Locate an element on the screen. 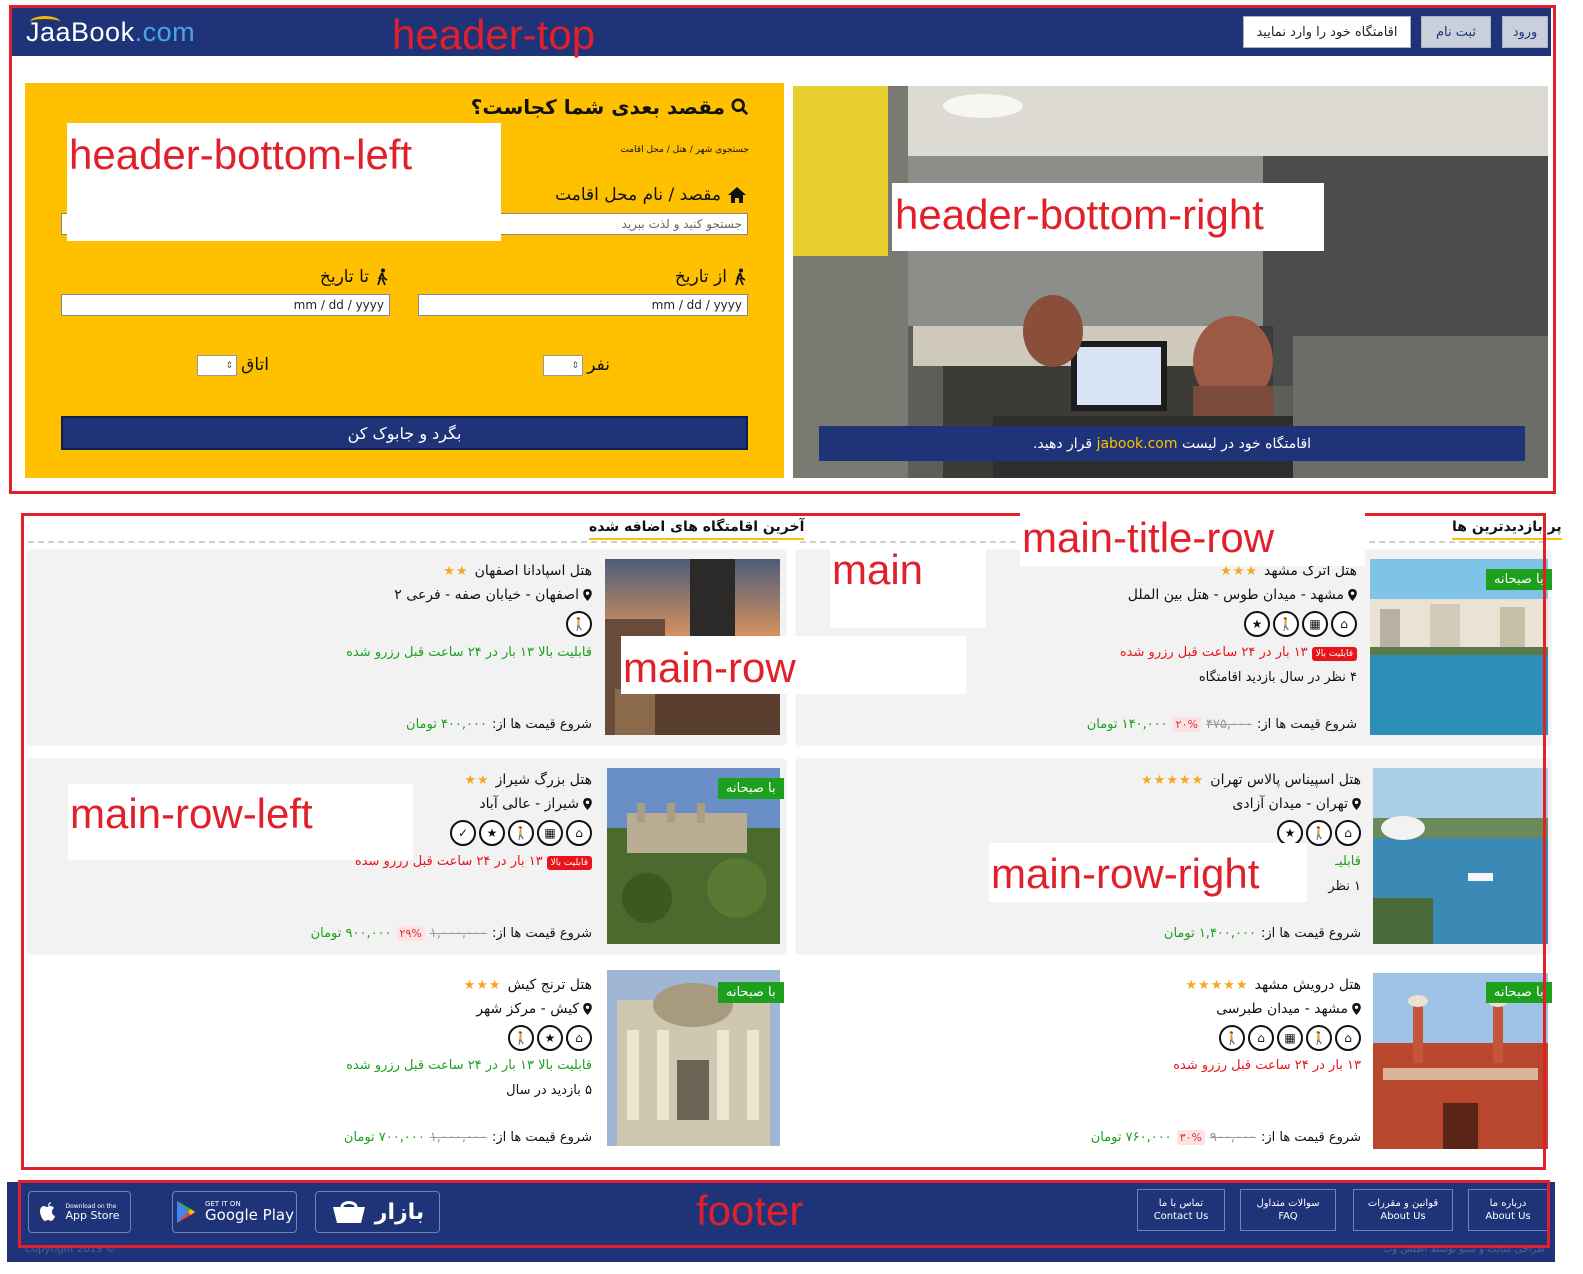 The image size is (1583, 1274). divider is located at coordinates (403, 542).